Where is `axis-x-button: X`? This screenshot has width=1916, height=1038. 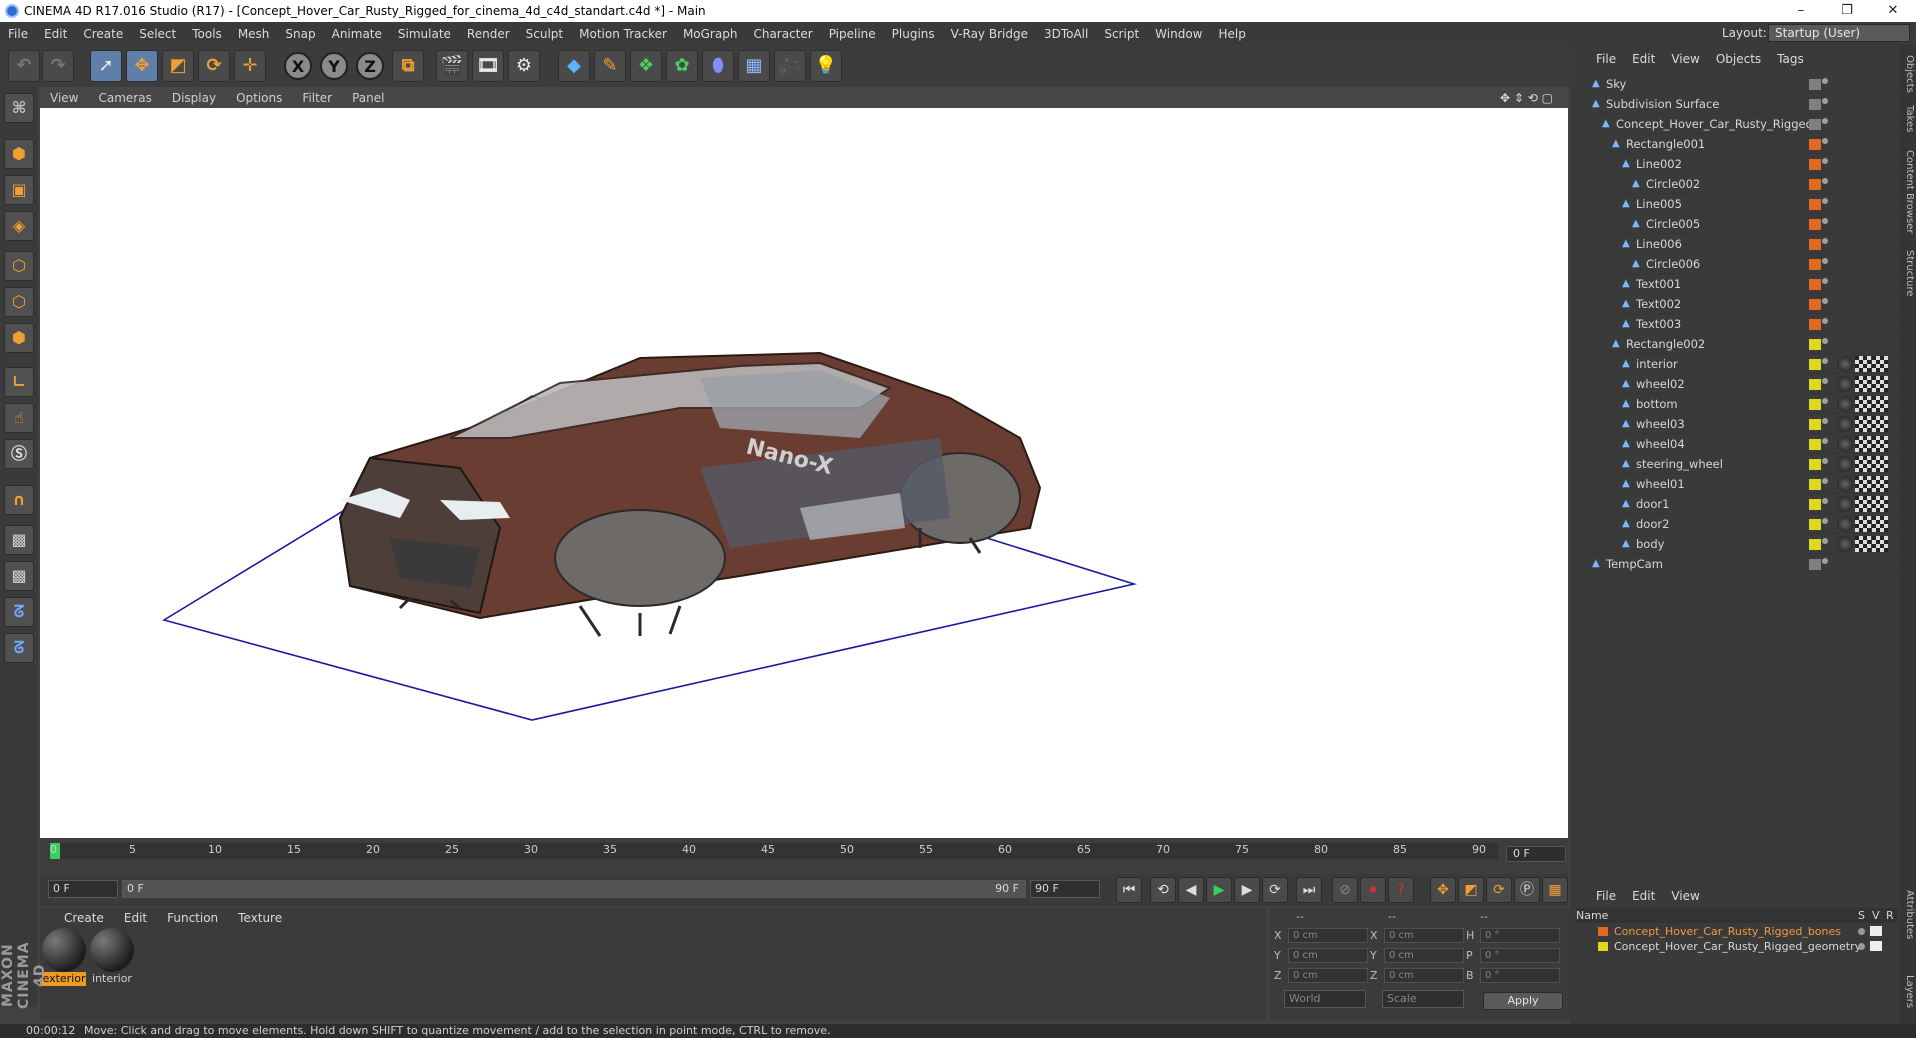
axis-x-button: X is located at coordinates (298, 66).